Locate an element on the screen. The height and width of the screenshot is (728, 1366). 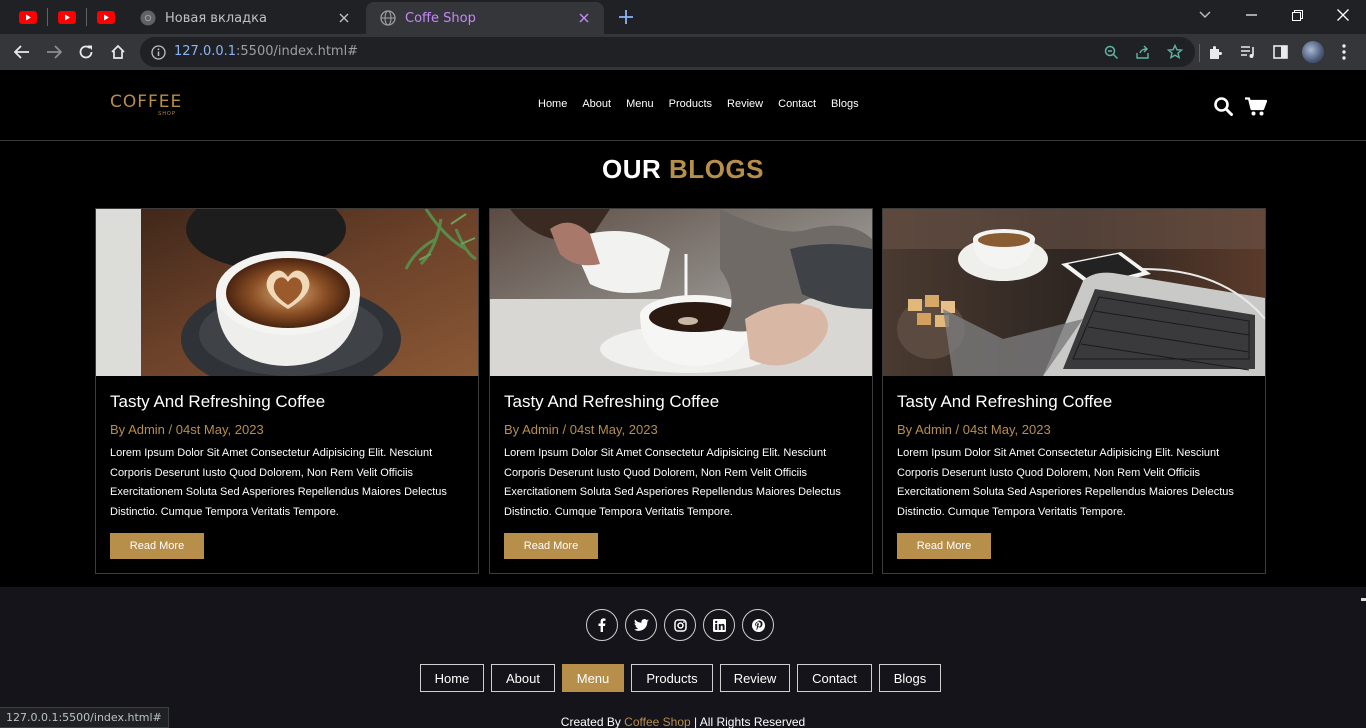
profile-avatar is located at coordinates (1313, 52).